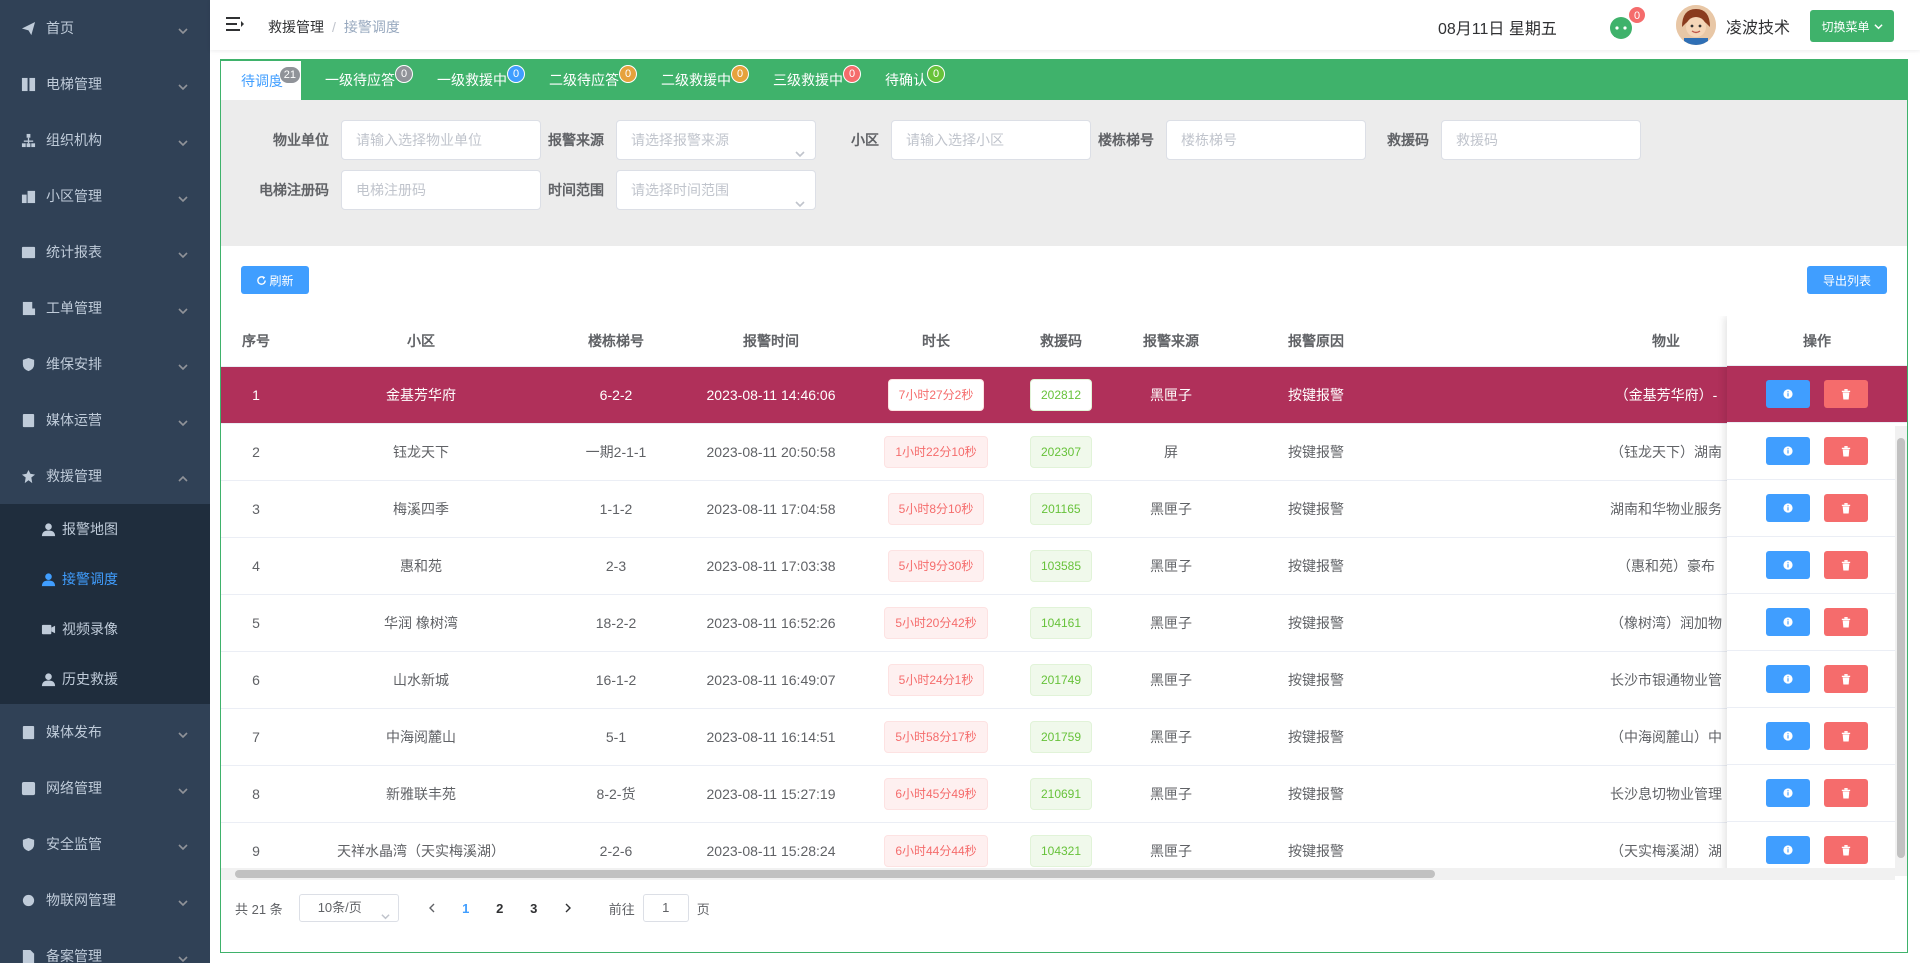  I want to click on user-icon, so click(48, 679).